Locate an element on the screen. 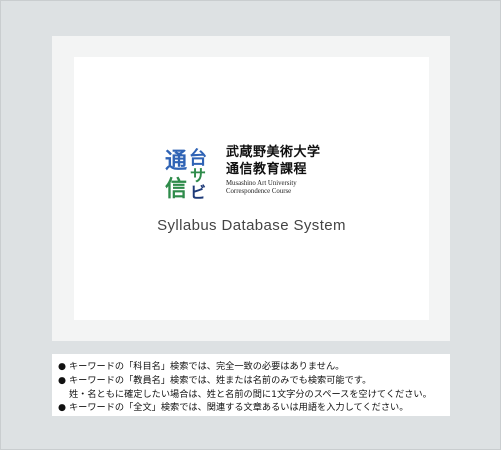 This screenshot has height=450, width=501. note-item: ● キーワードの「教員名」検索では、姓または名前のみでも検索可能です。 is located at coordinates (214, 381).